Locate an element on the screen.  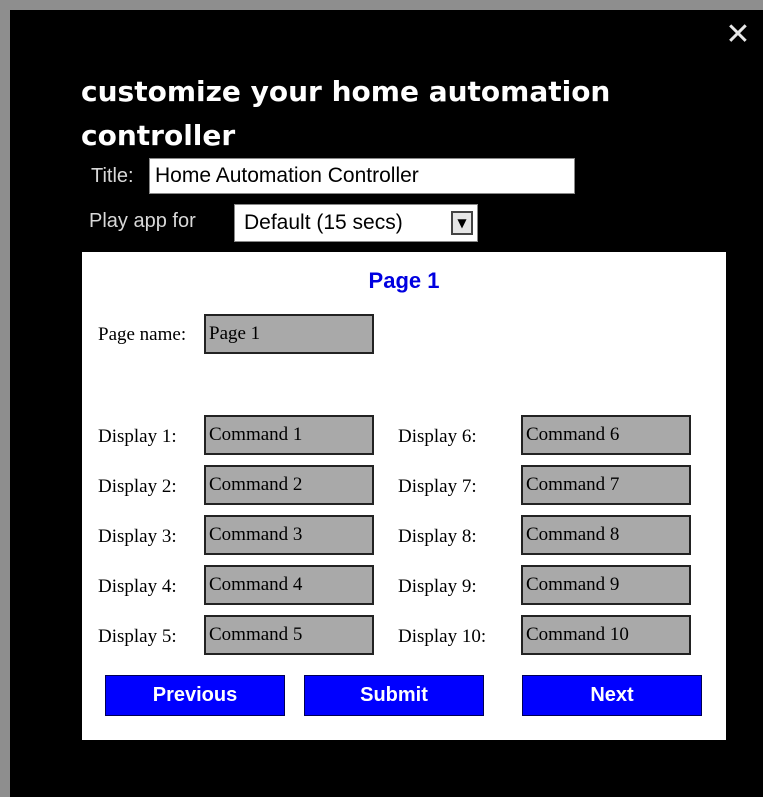
display-9-field: Command 9 is located at coordinates (606, 585).